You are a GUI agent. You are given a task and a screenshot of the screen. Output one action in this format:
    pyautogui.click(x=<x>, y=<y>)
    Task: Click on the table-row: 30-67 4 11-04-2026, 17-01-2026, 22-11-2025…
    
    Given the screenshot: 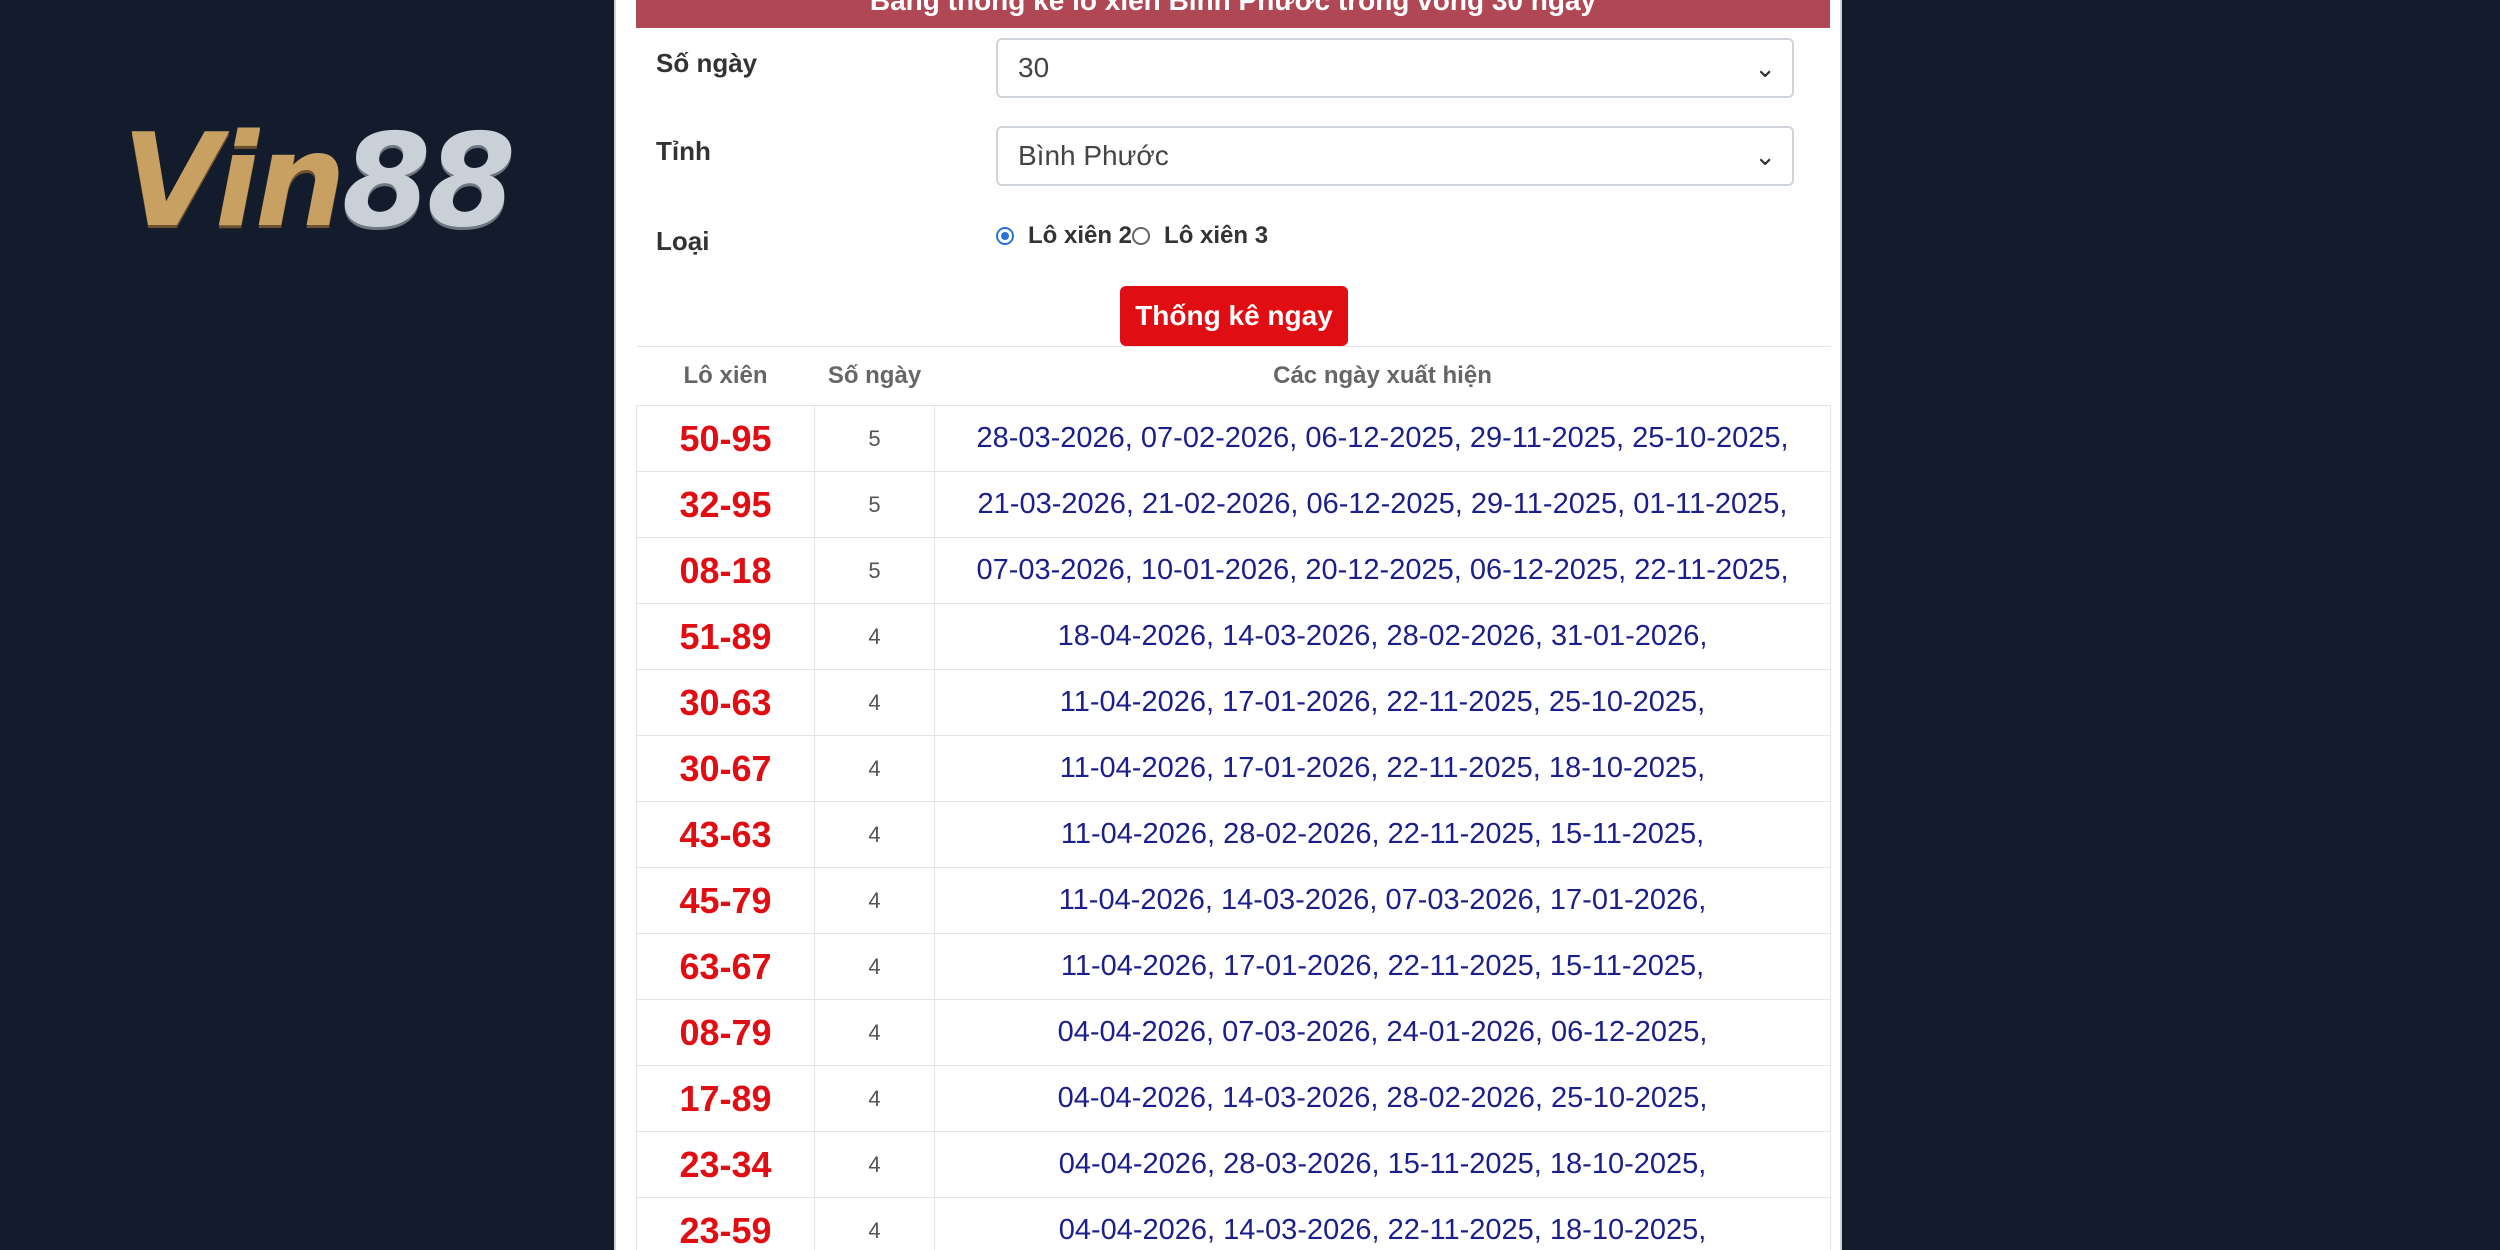 What is the action you would take?
    pyautogui.click(x=1233, y=768)
    